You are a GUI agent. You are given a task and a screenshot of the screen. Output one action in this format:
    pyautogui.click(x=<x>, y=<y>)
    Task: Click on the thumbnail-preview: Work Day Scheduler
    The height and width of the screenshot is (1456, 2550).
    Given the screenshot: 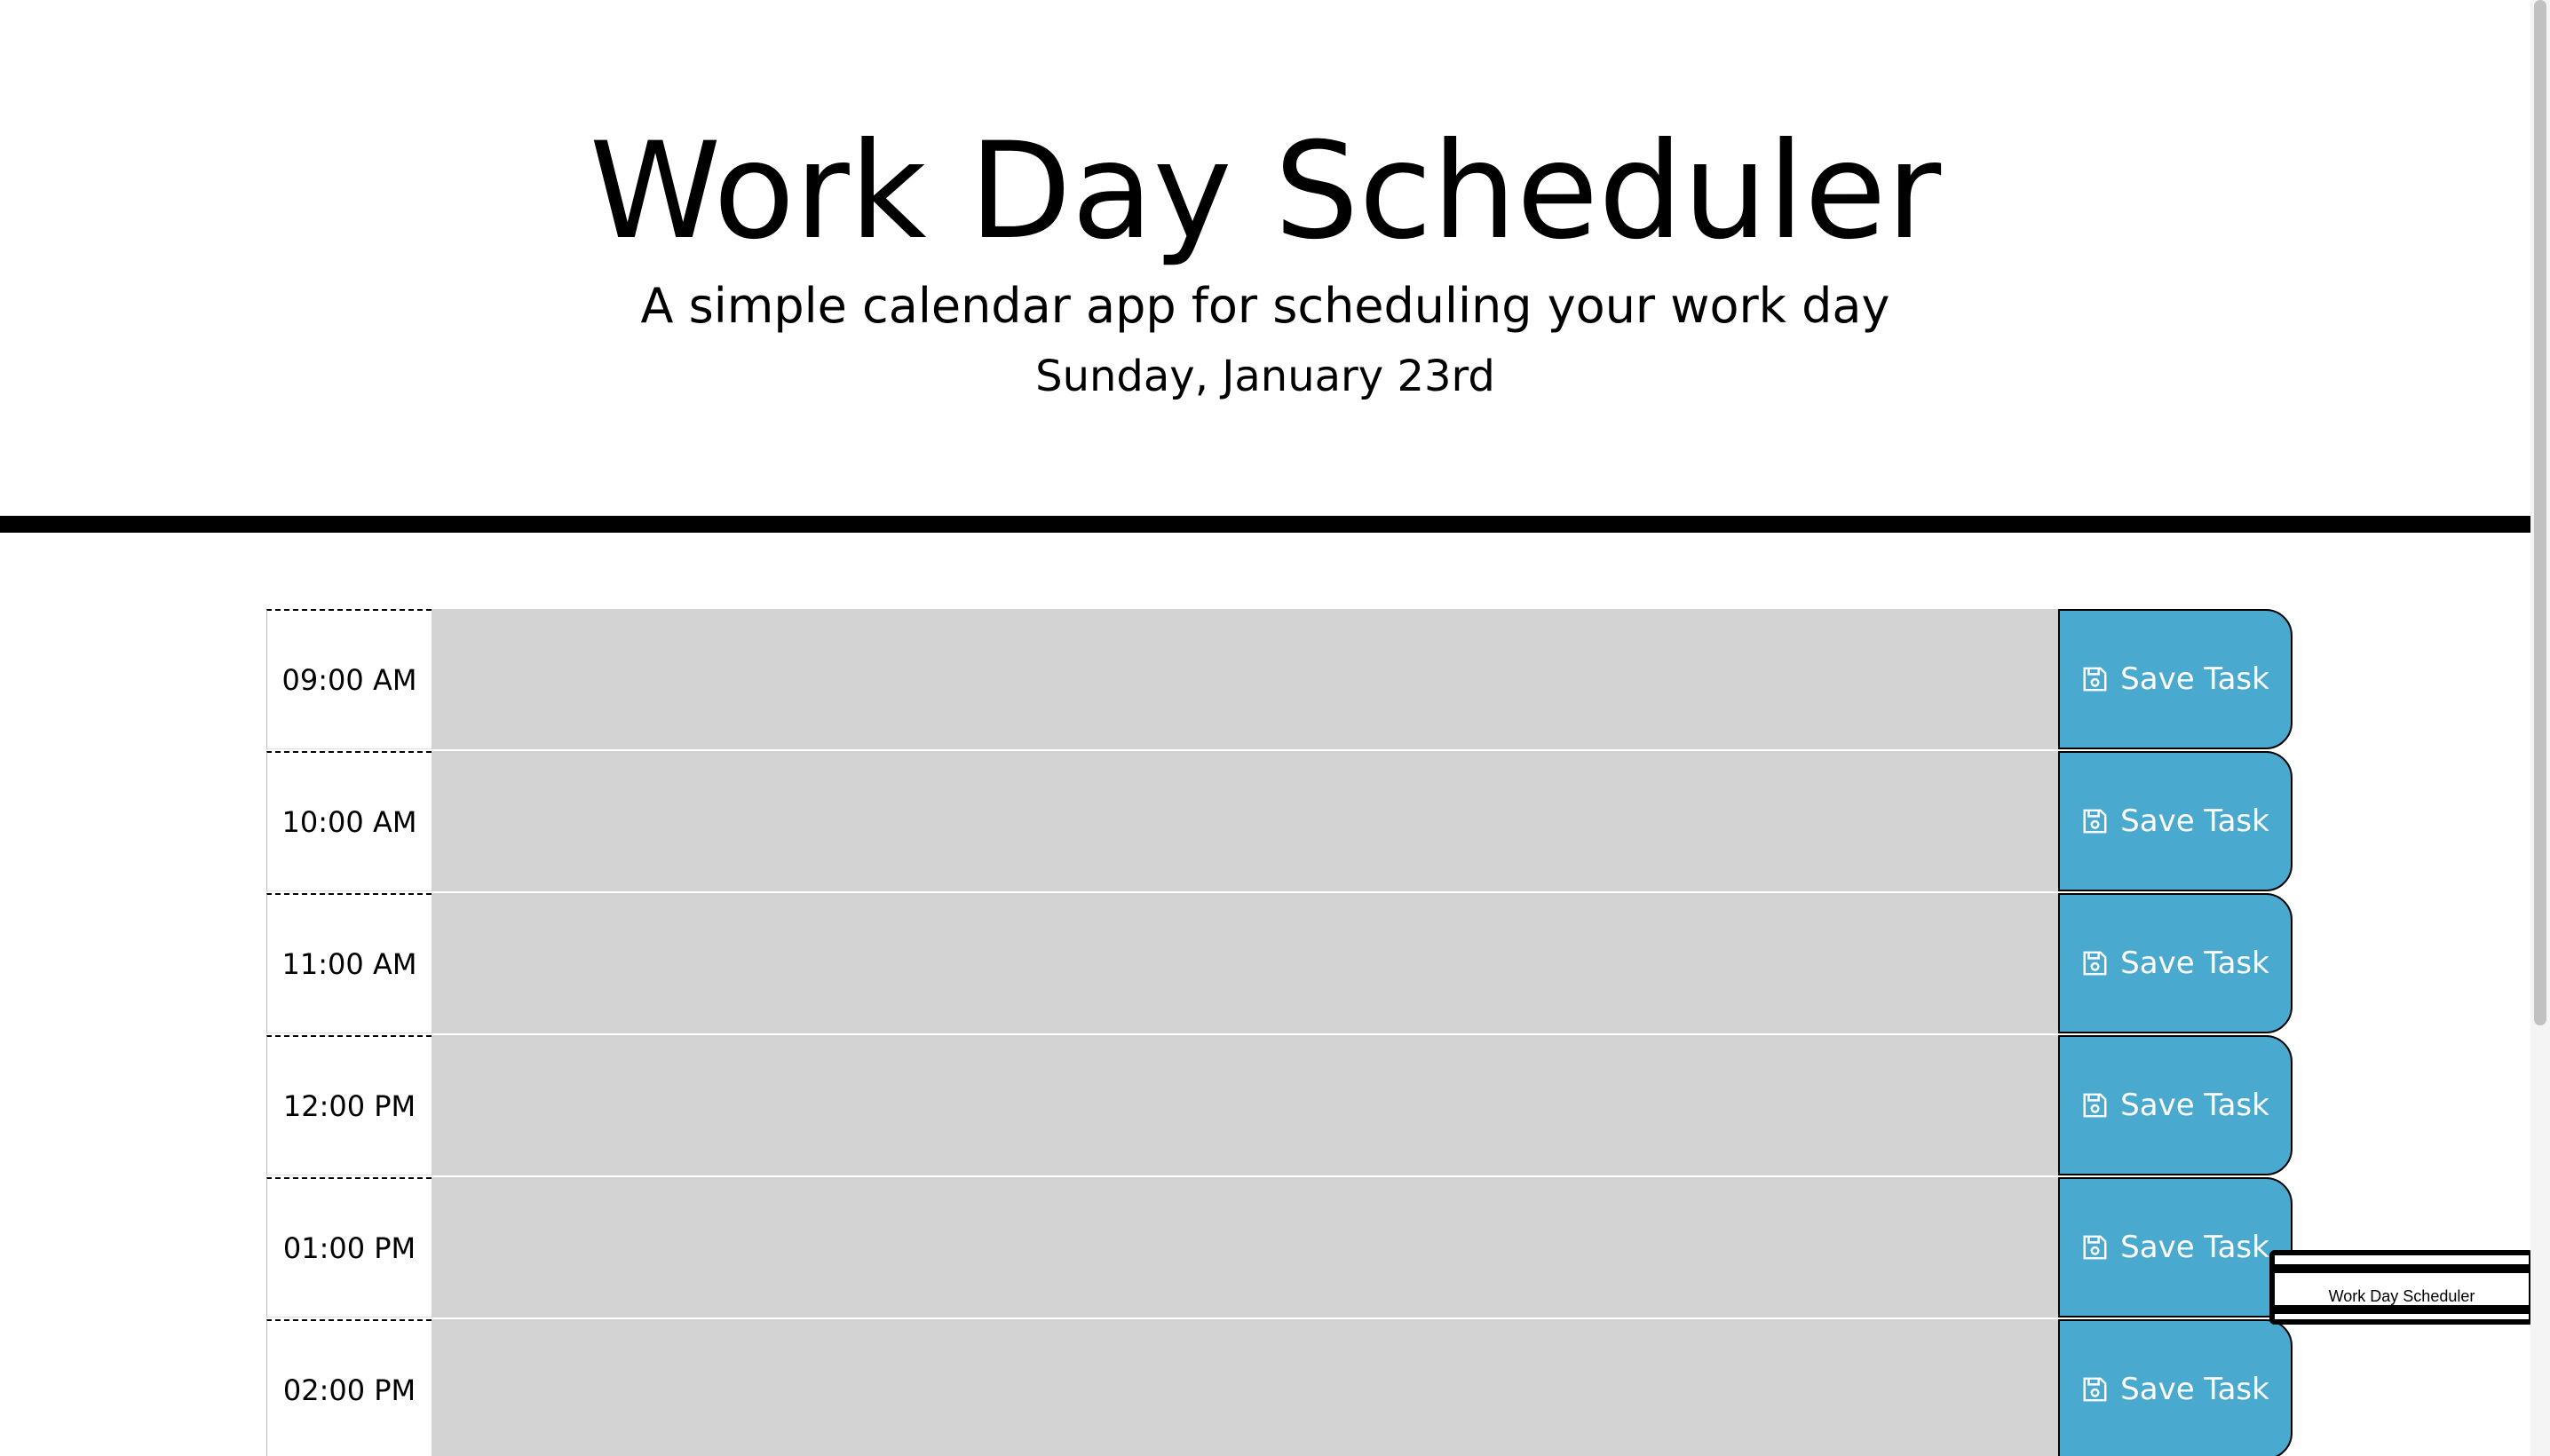 What is the action you would take?
    pyautogui.click(x=2402, y=1287)
    